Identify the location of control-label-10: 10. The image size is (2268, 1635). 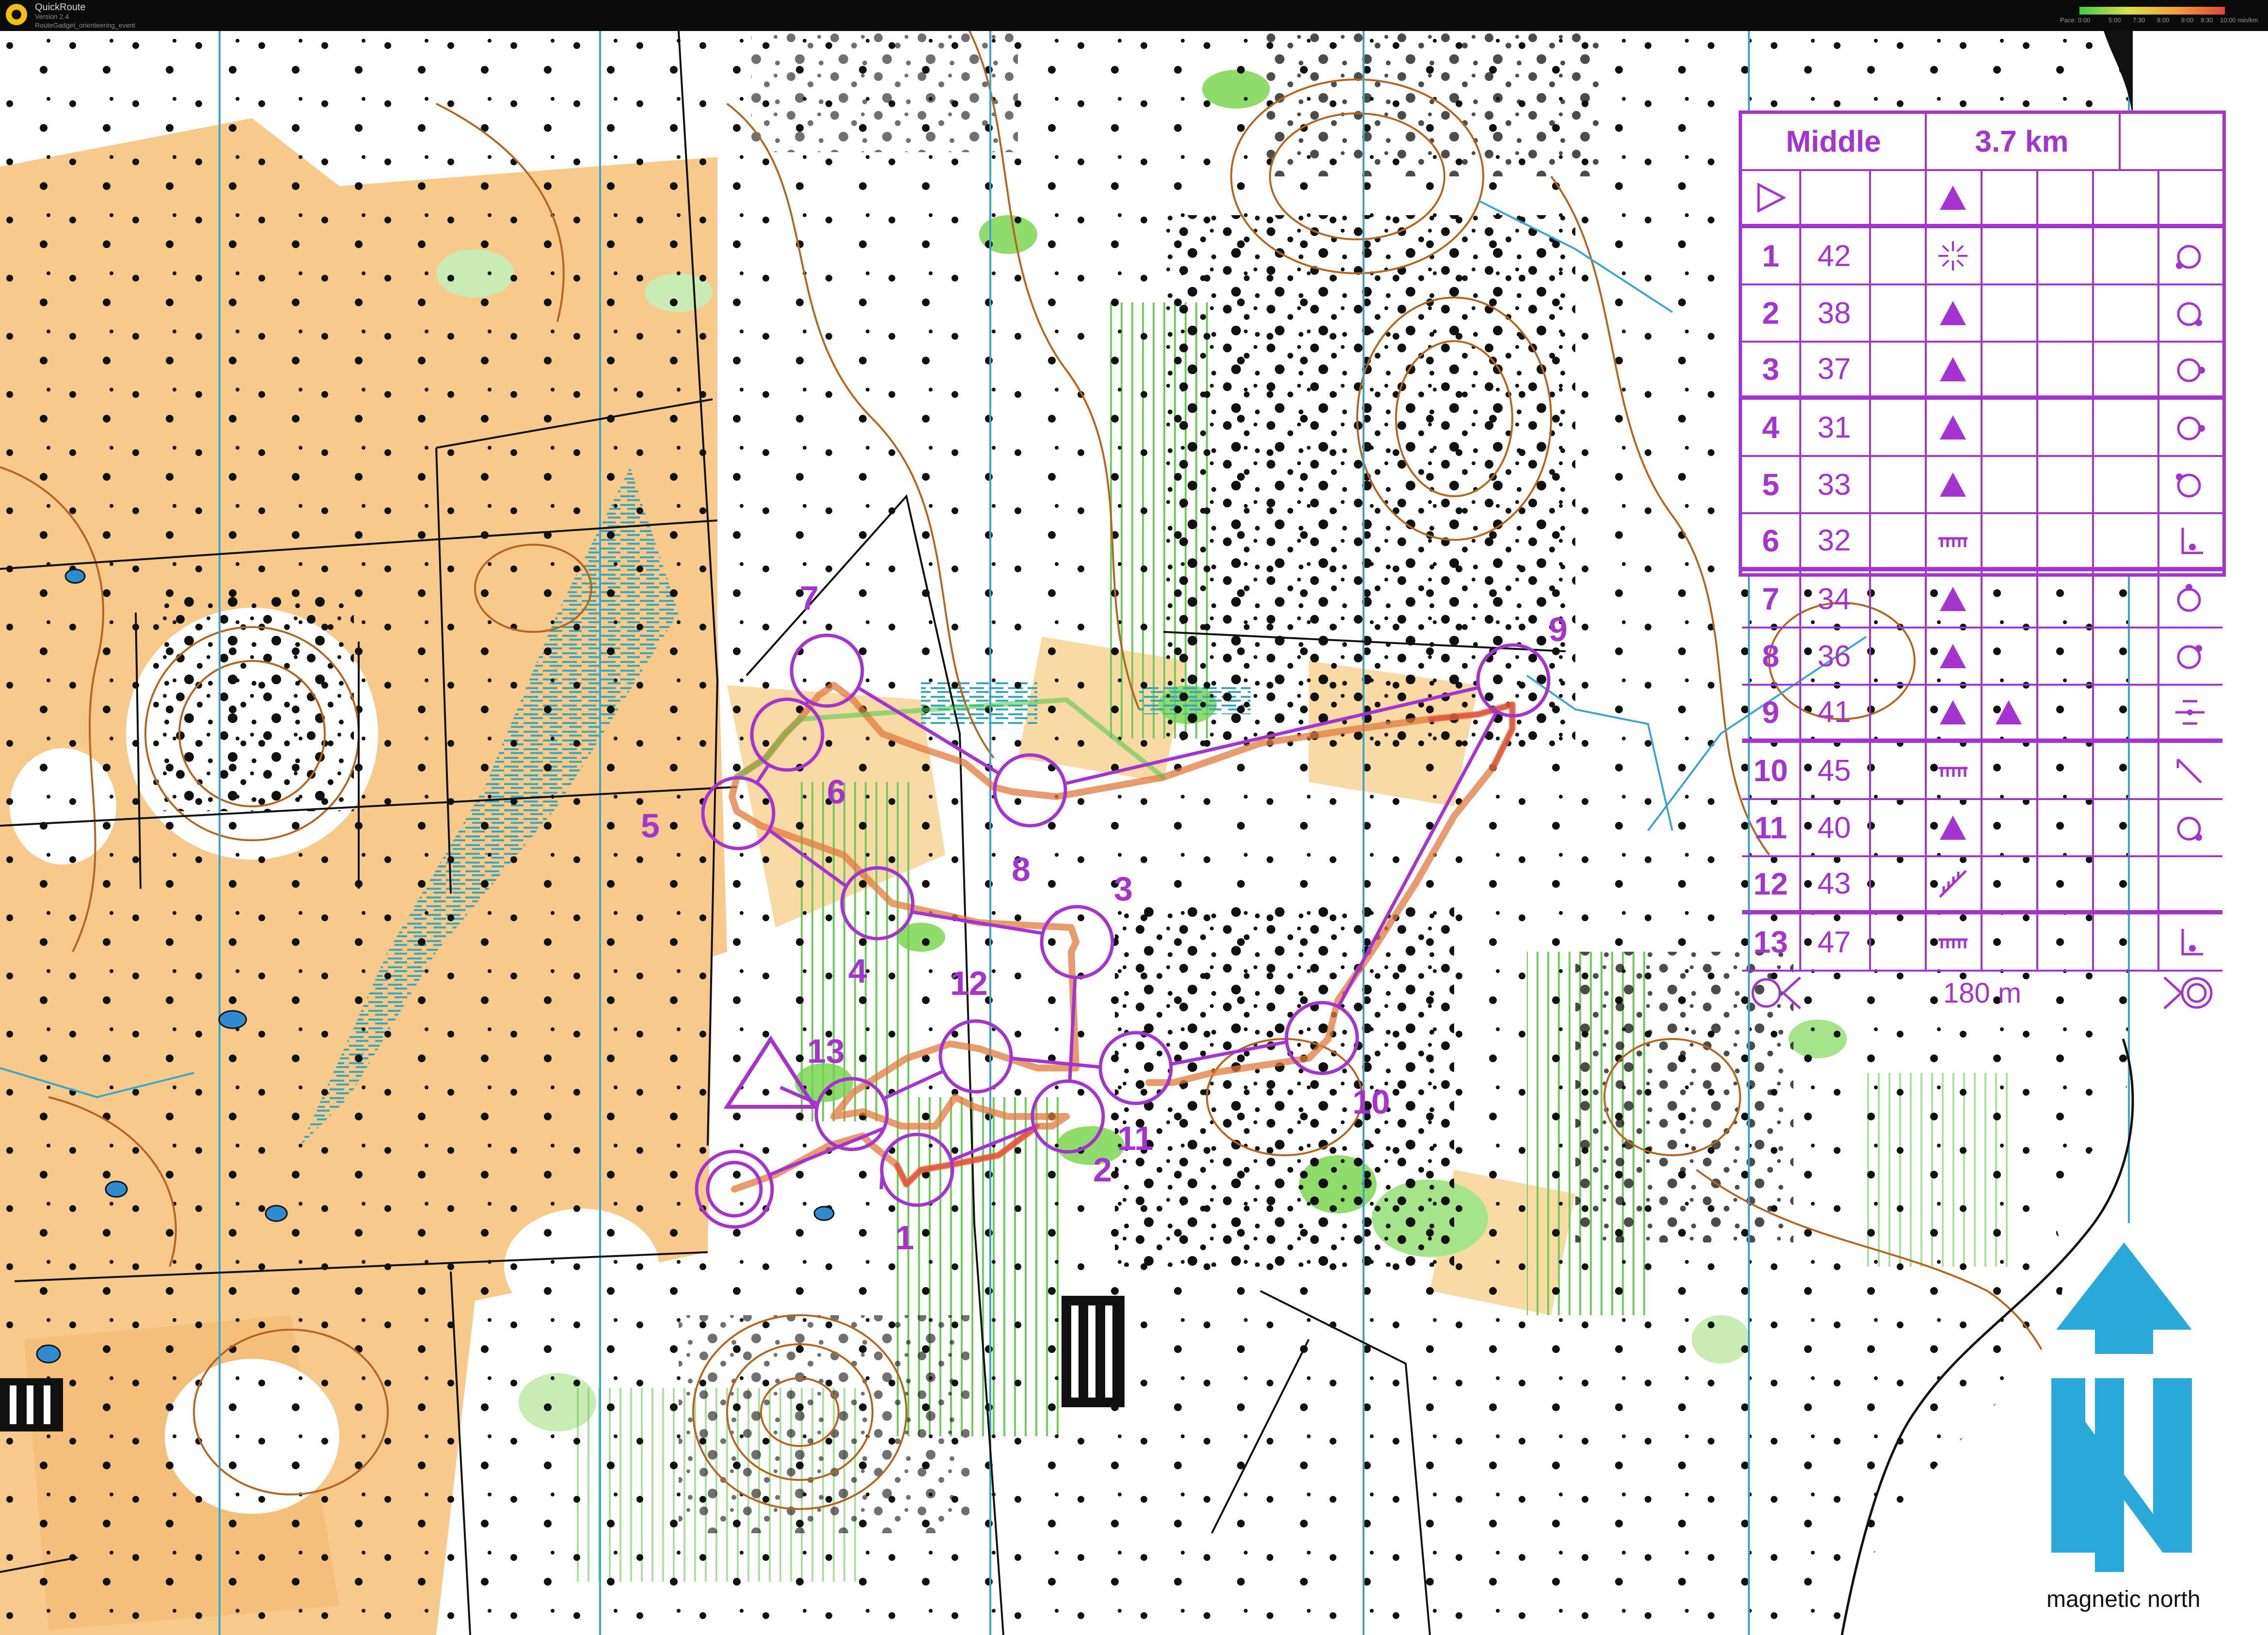
(1371, 1102).